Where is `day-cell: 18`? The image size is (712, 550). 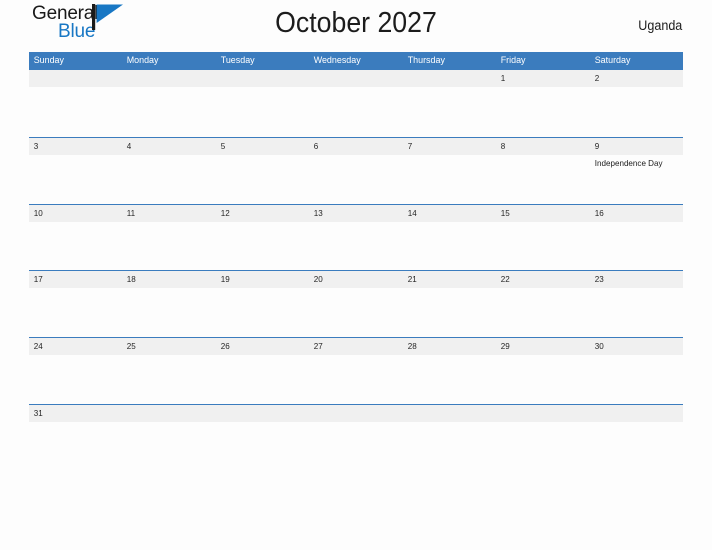 day-cell: 18 is located at coordinates (166, 279).